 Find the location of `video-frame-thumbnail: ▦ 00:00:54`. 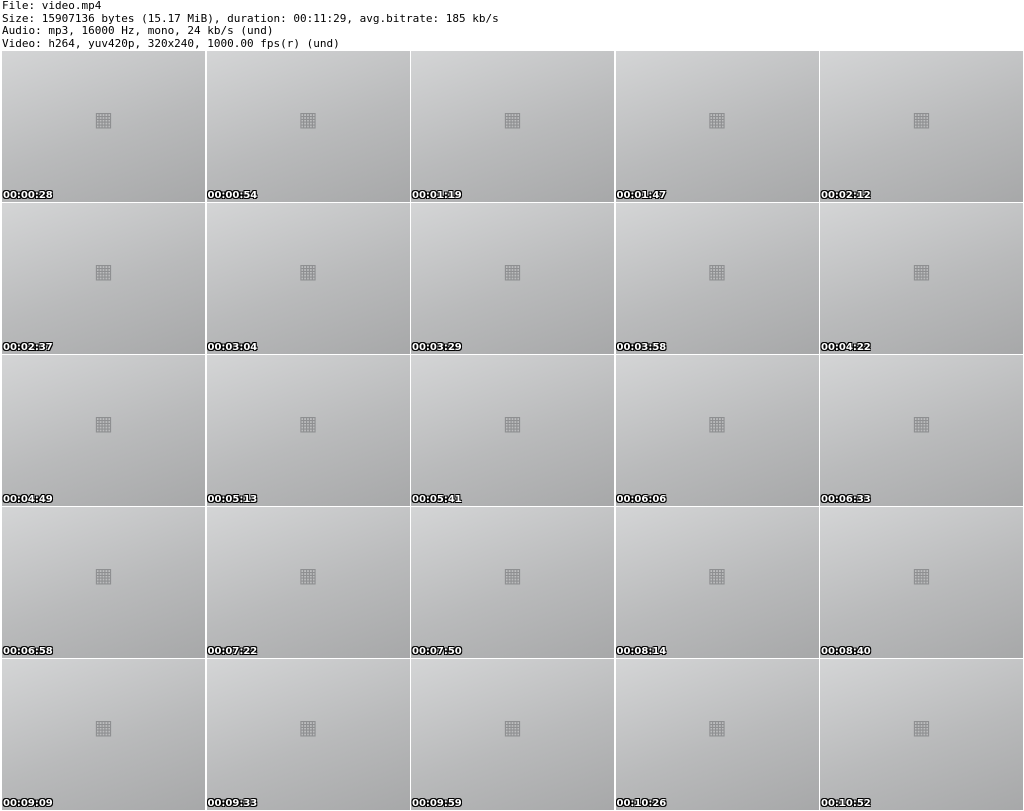

video-frame-thumbnail: ▦ 00:00:54 is located at coordinates (308, 126).